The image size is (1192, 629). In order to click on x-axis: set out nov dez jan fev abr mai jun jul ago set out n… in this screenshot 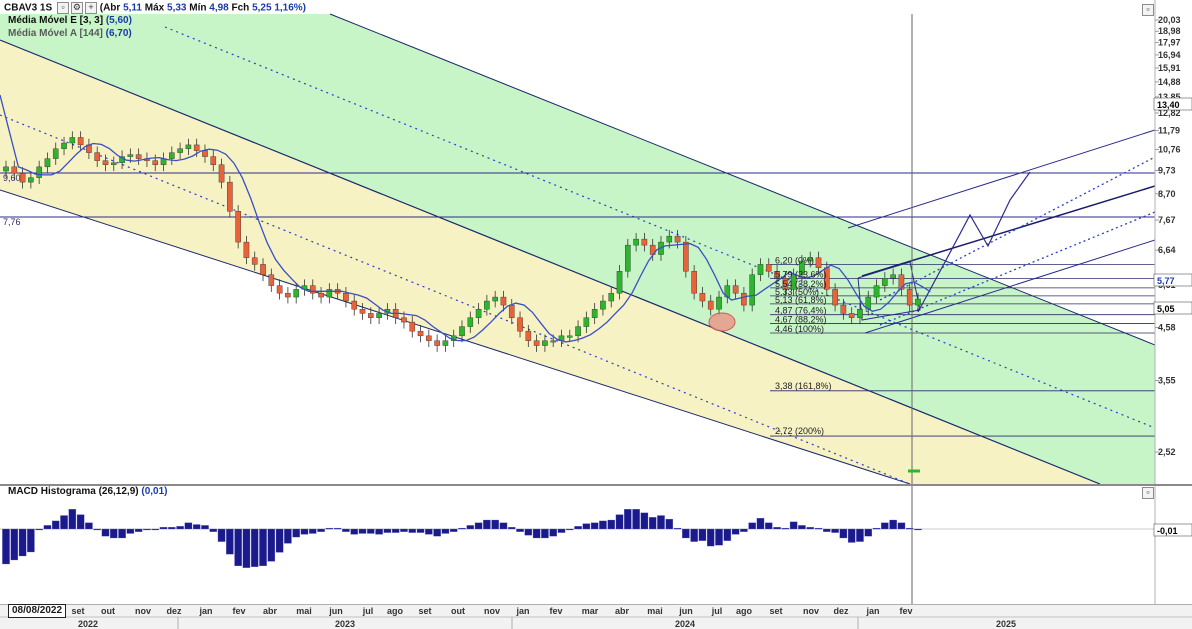, I will do `click(596, 616)`.